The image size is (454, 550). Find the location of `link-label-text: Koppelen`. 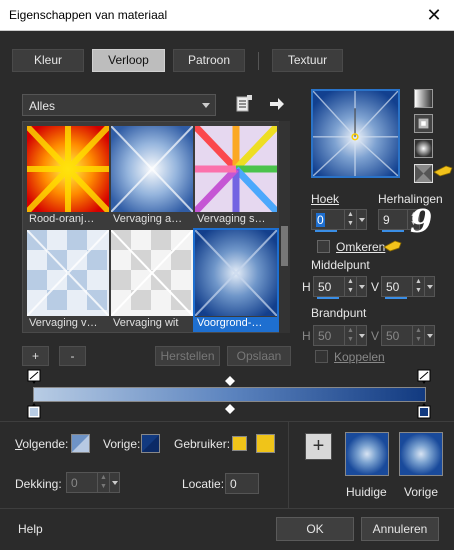

link-label-text: Koppelen is located at coordinates (359, 357).